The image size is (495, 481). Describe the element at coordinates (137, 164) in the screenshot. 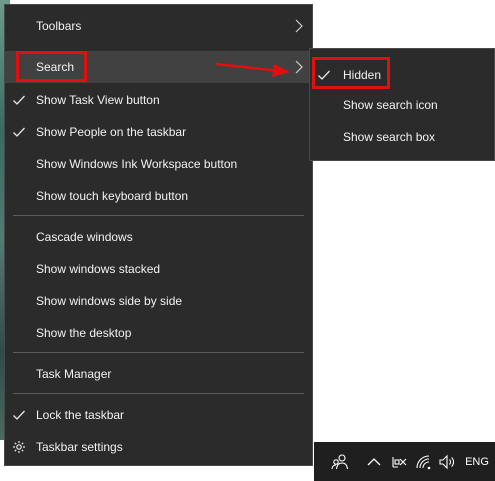

I see `menu-item-label: Show Windows Ink Workspace button` at that location.